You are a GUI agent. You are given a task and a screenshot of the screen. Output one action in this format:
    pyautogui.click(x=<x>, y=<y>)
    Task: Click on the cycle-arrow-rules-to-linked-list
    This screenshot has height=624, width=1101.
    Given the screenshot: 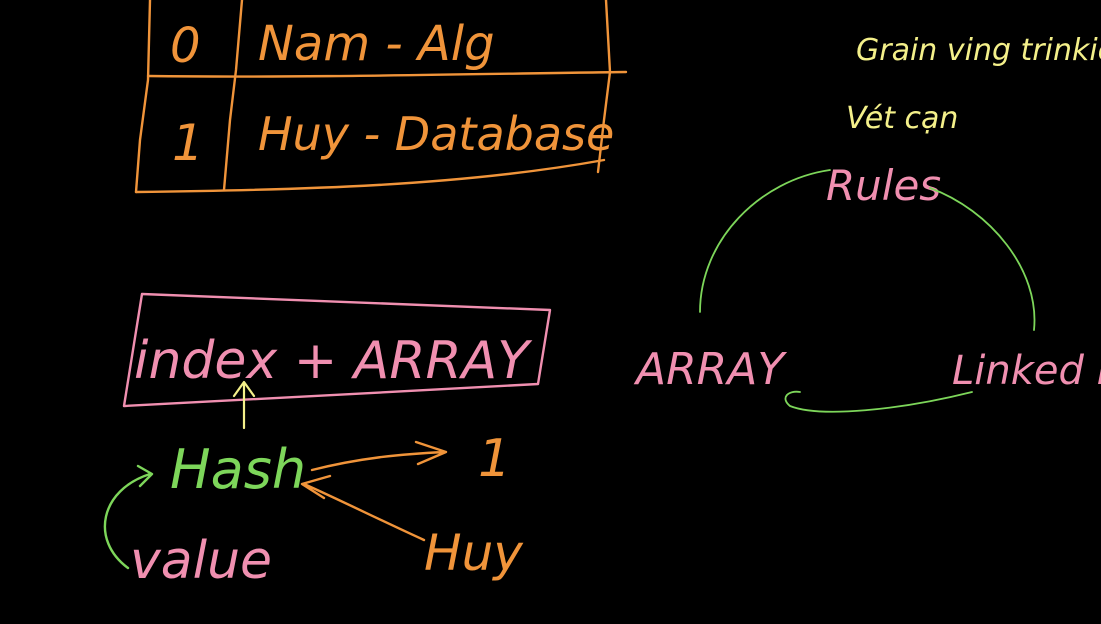 What is the action you would take?
    pyautogui.click(x=982, y=259)
    